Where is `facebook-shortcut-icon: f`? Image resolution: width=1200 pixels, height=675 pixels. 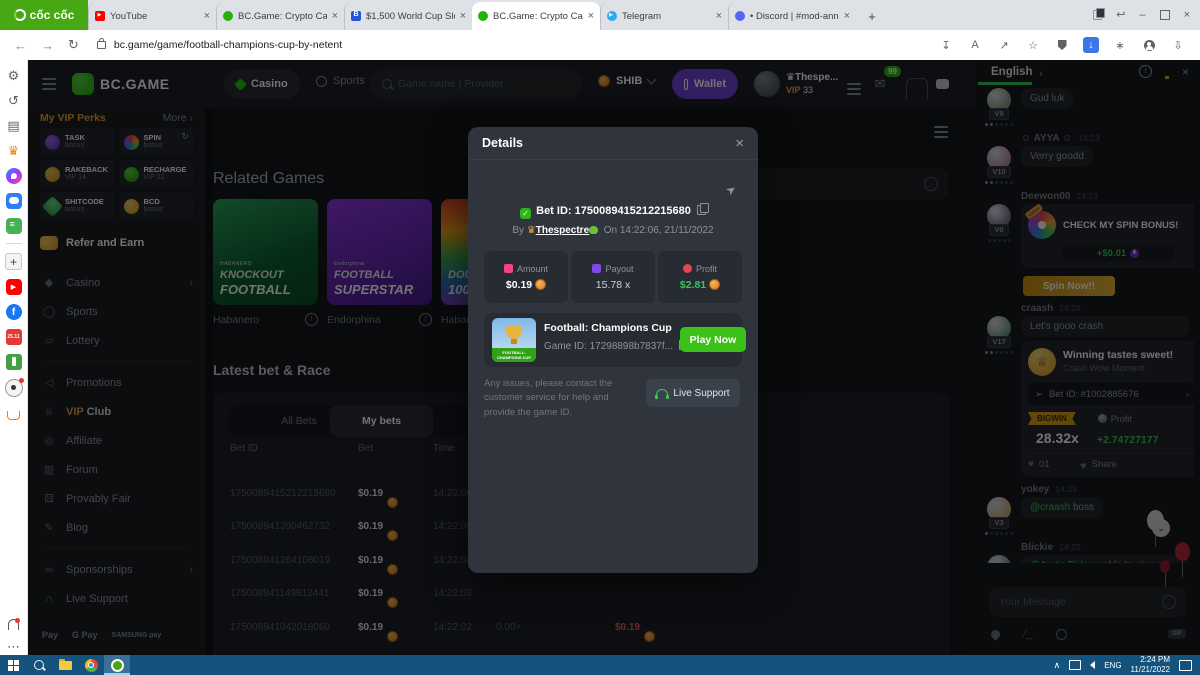 facebook-shortcut-icon: f is located at coordinates (13, 312).